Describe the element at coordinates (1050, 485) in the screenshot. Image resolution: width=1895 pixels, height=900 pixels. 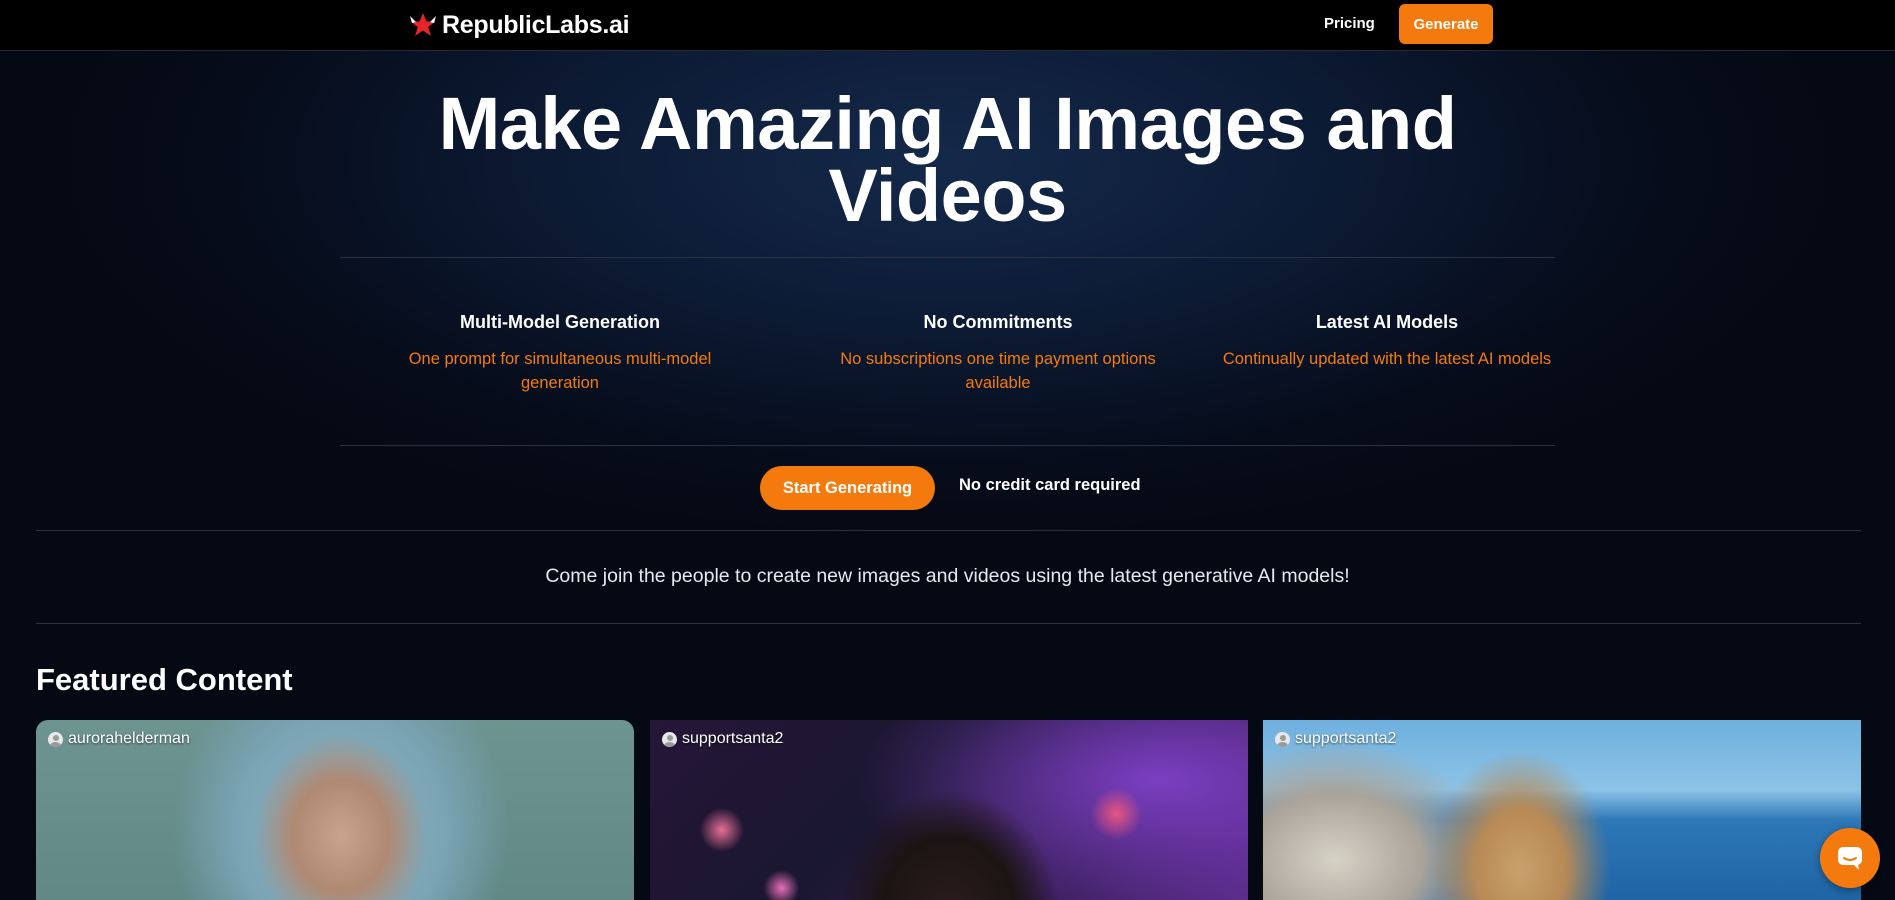
I see `no-credit-card-note: No credit card required` at that location.